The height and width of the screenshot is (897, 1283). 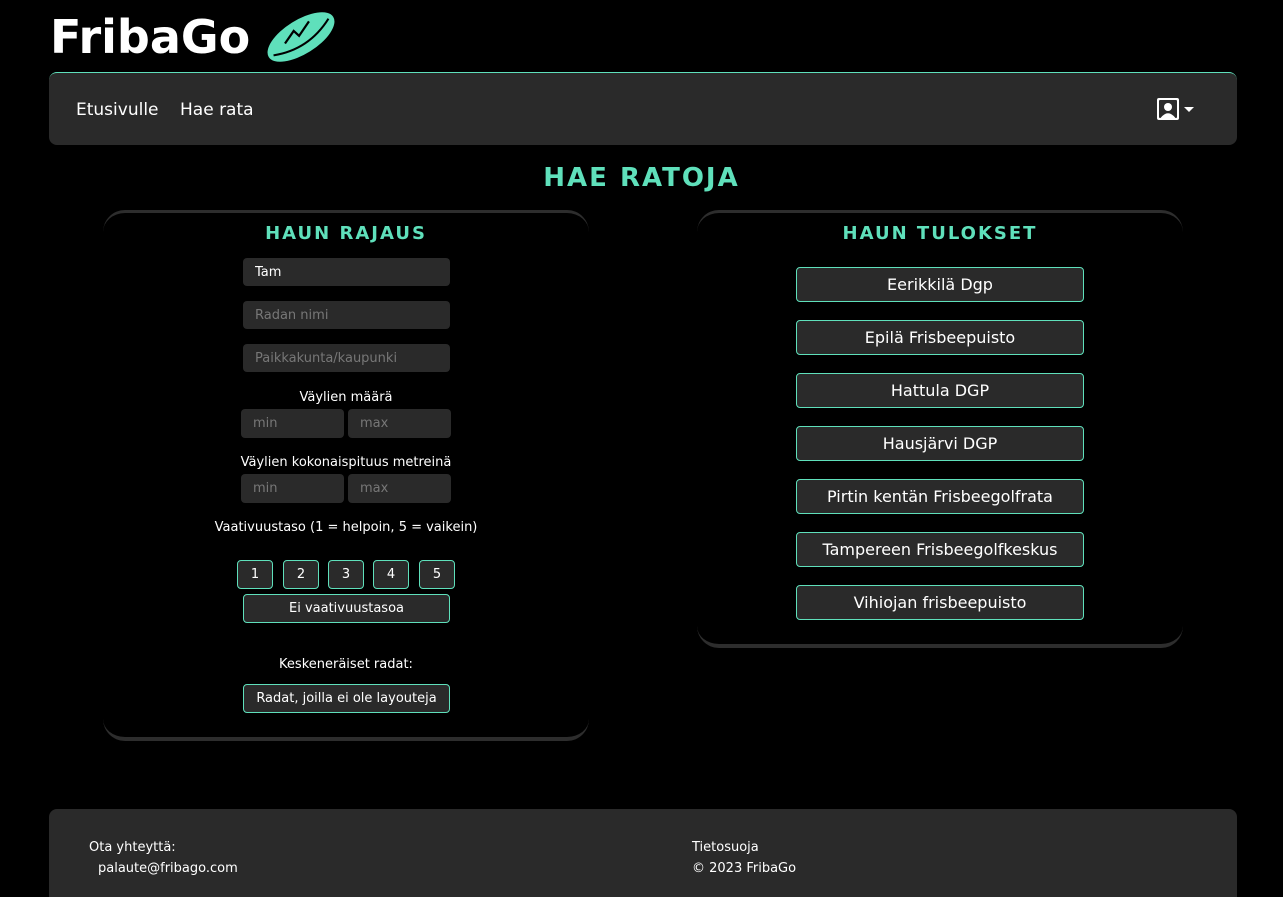 What do you see at coordinates (346, 462) in the screenshot?
I see `total-length-label: Väylien kokonaispituus metreinä` at bounding box center [346, 462].